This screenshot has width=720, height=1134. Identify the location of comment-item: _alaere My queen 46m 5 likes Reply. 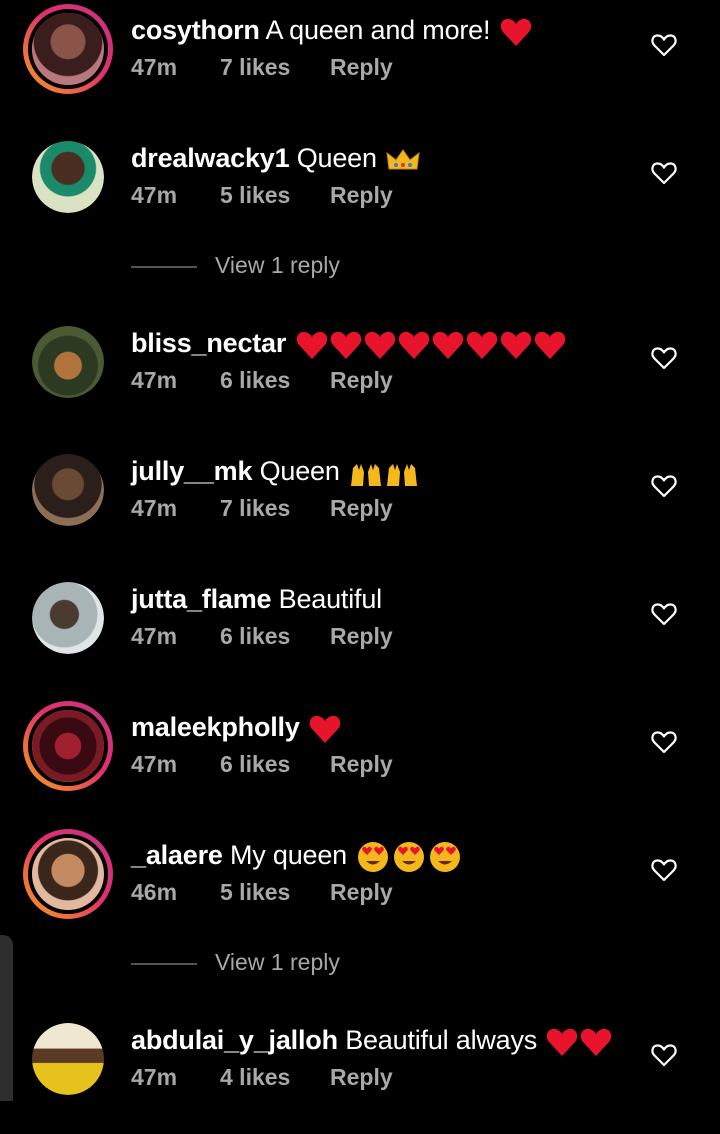
(360, 889).